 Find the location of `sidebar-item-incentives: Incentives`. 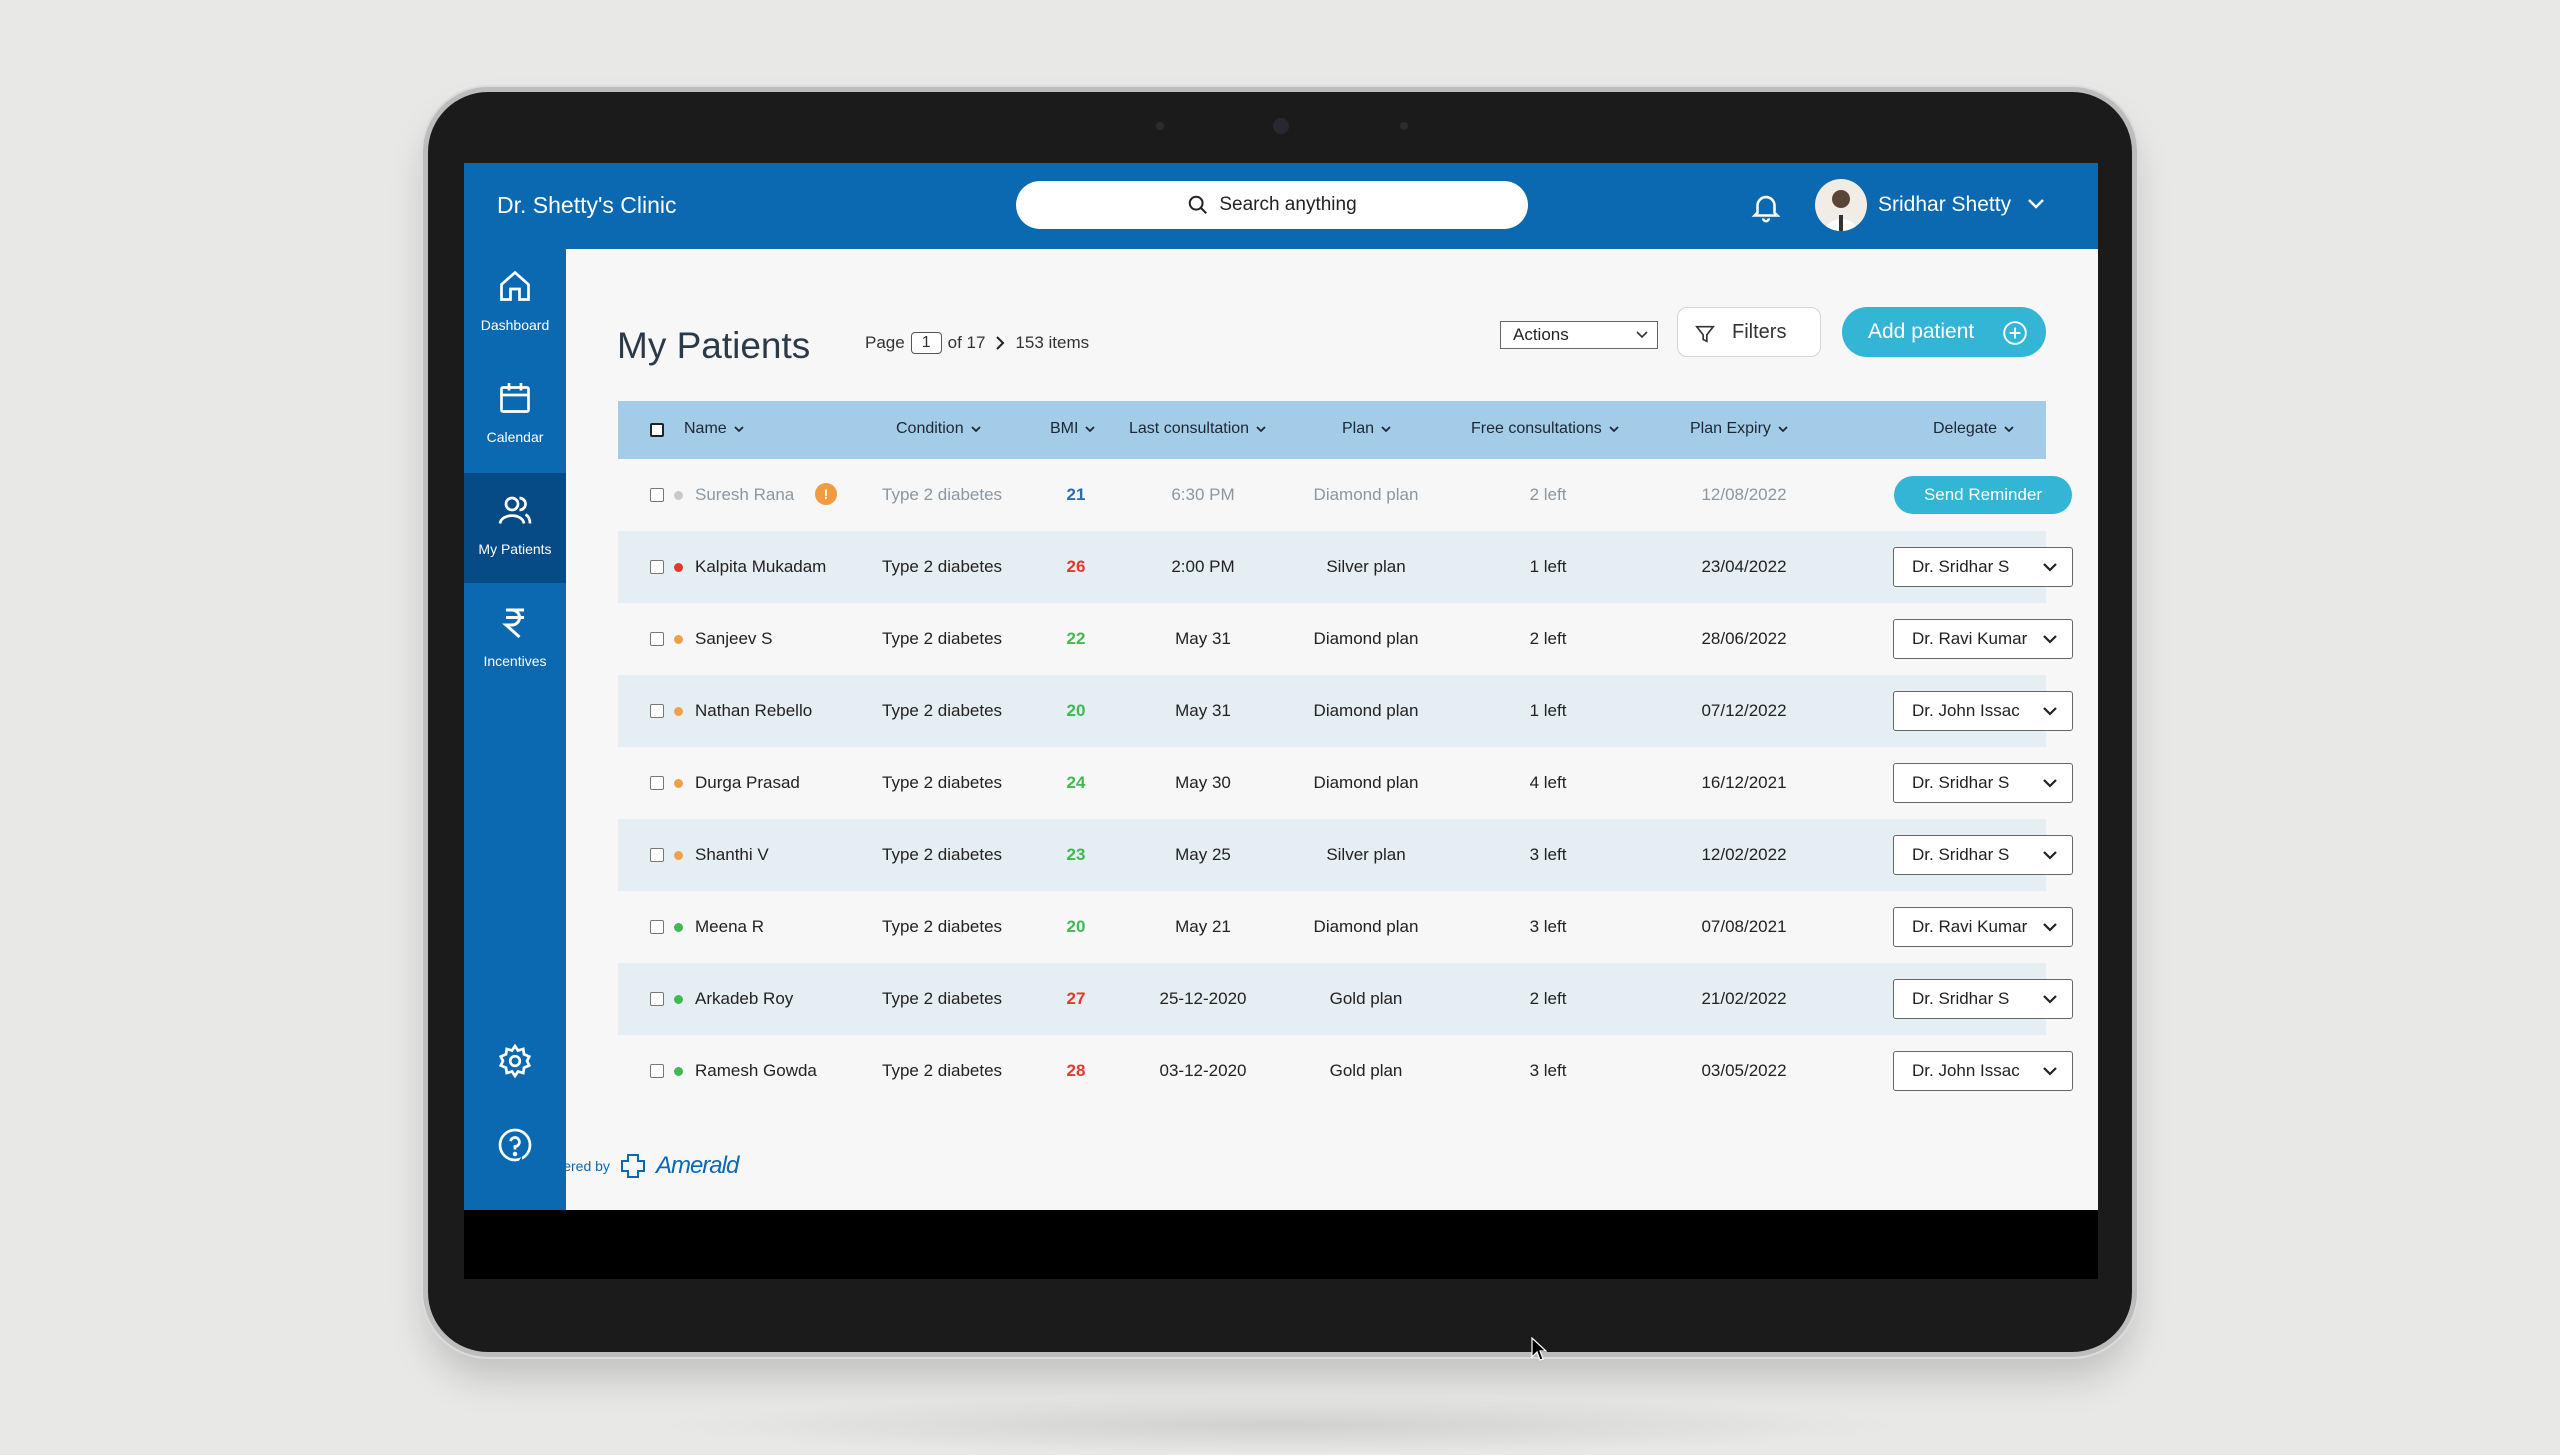

sidebar-item-incentives: Incentives is located at coordinates (515, 640).